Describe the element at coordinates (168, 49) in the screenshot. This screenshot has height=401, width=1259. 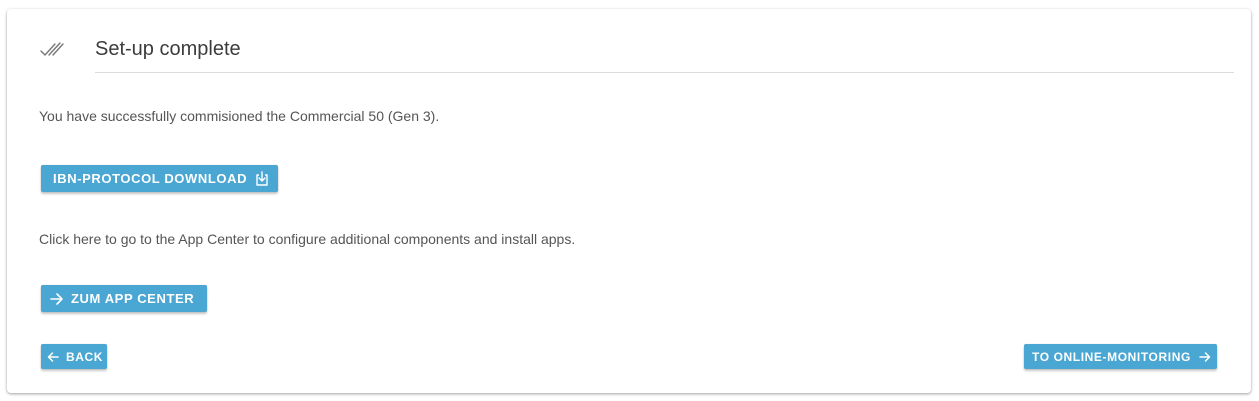
I see `page-title: Set-up complete` at that location.